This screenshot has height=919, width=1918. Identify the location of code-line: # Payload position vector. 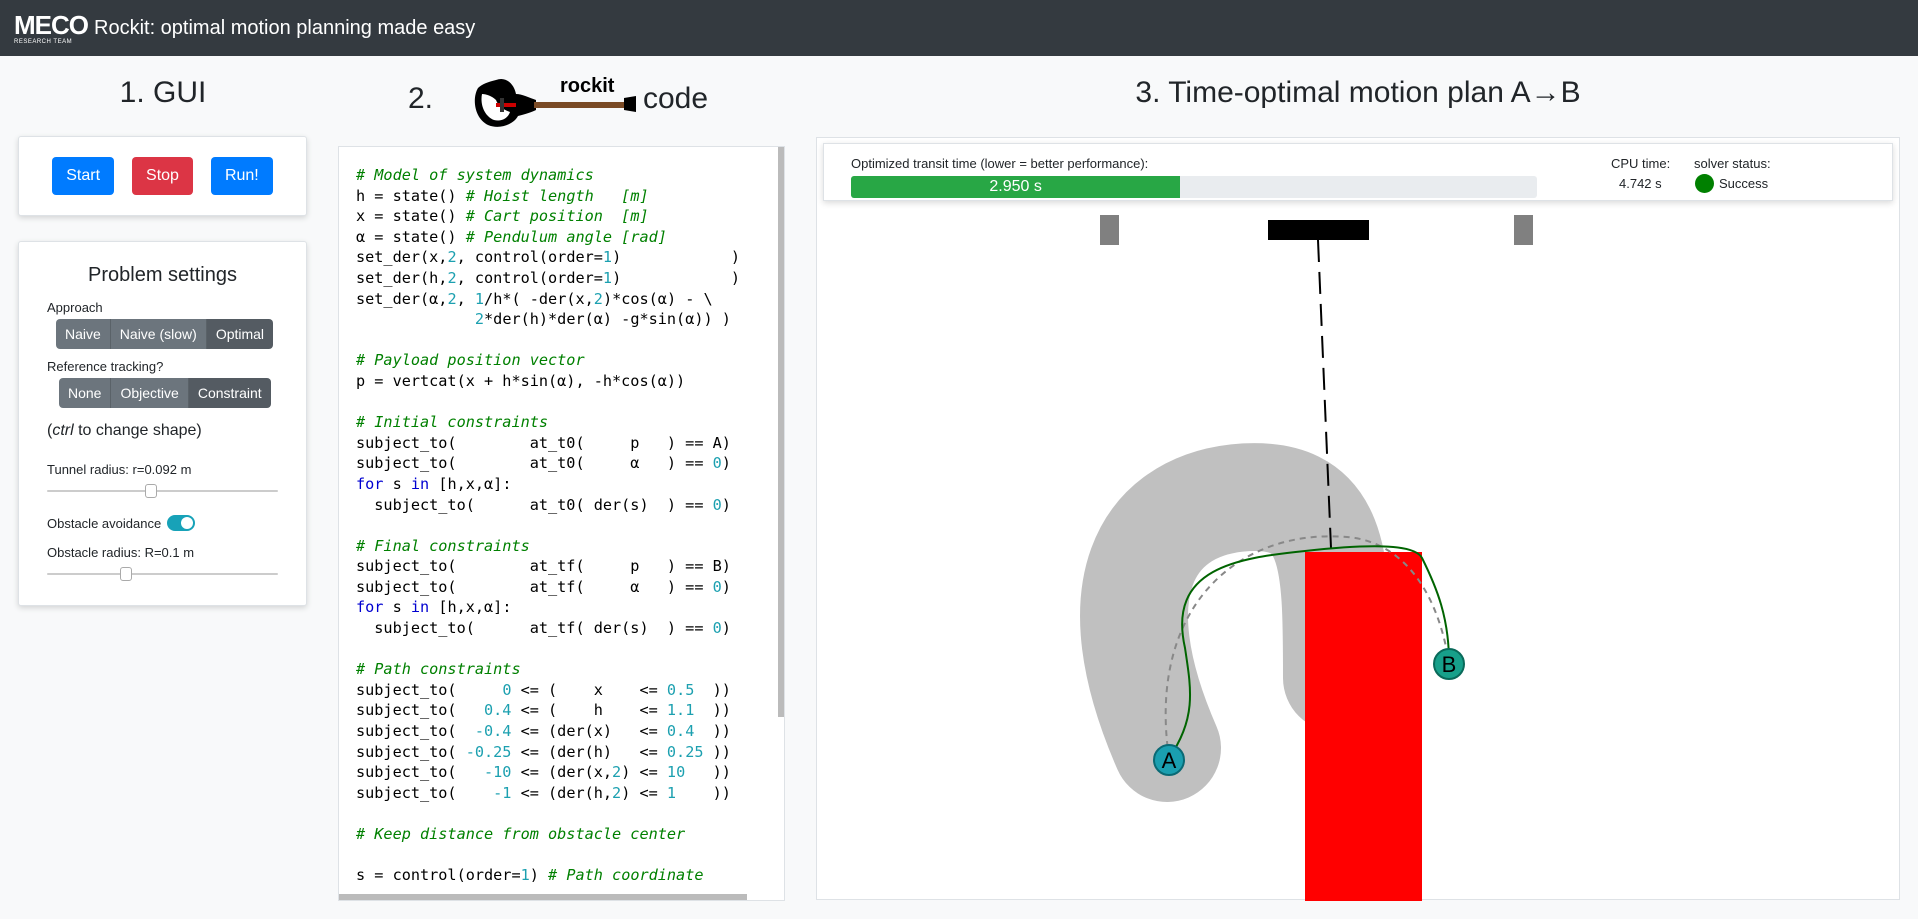
(470, 360).